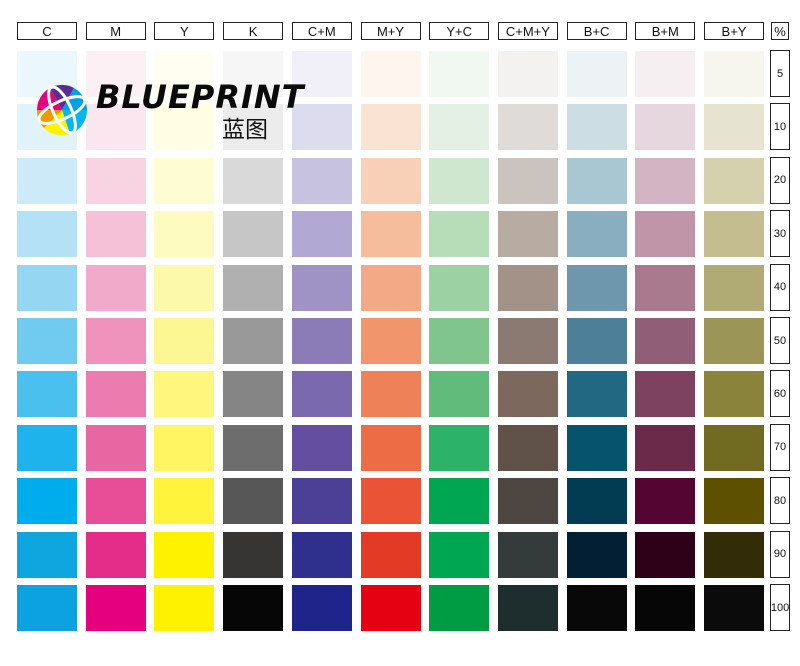 This screenshot has height=666, width=800. What do you see at coordinates (780, 180) in the screenshot?
I see `percent-label: 20` at bounding box center [780, 180].